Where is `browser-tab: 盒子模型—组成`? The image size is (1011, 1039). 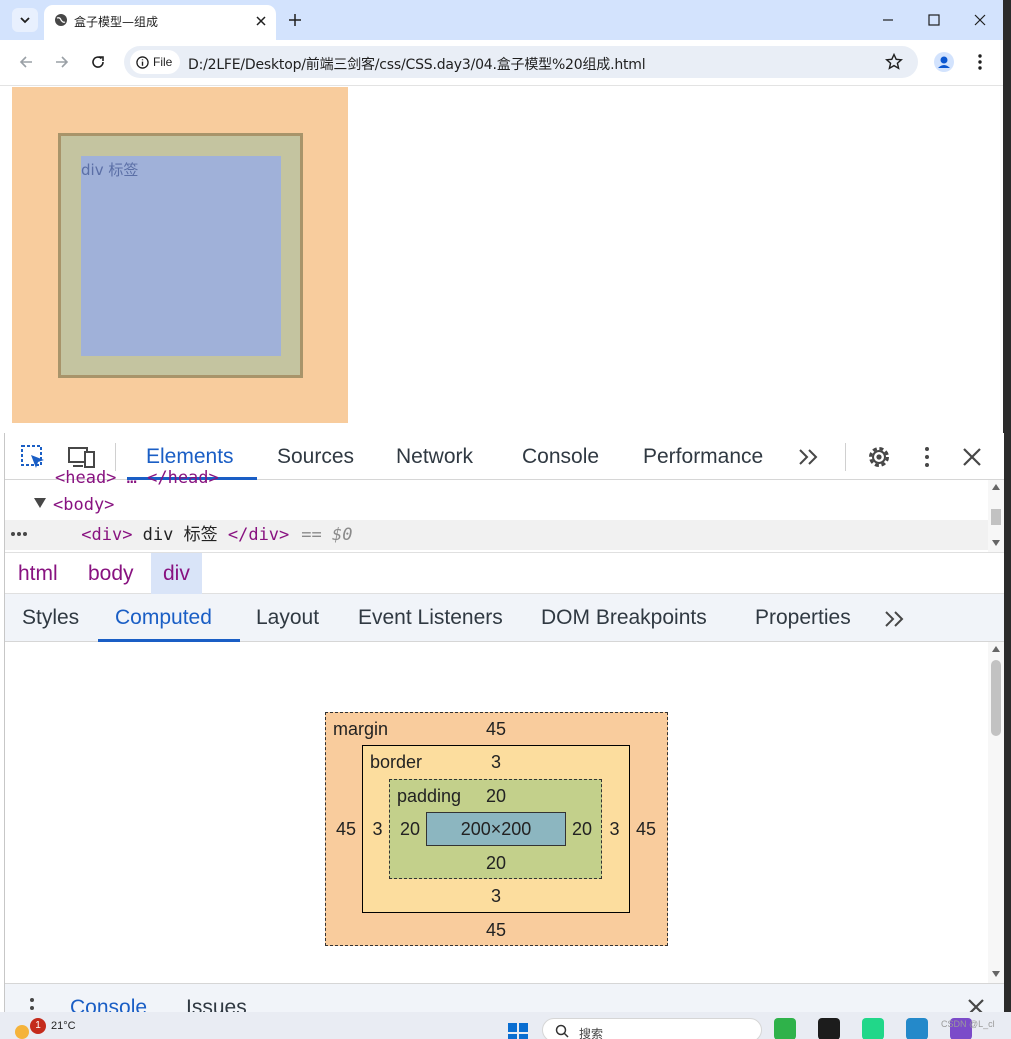
browser-tab: 盒子模型—组成 is located at coordinates (160, 22).